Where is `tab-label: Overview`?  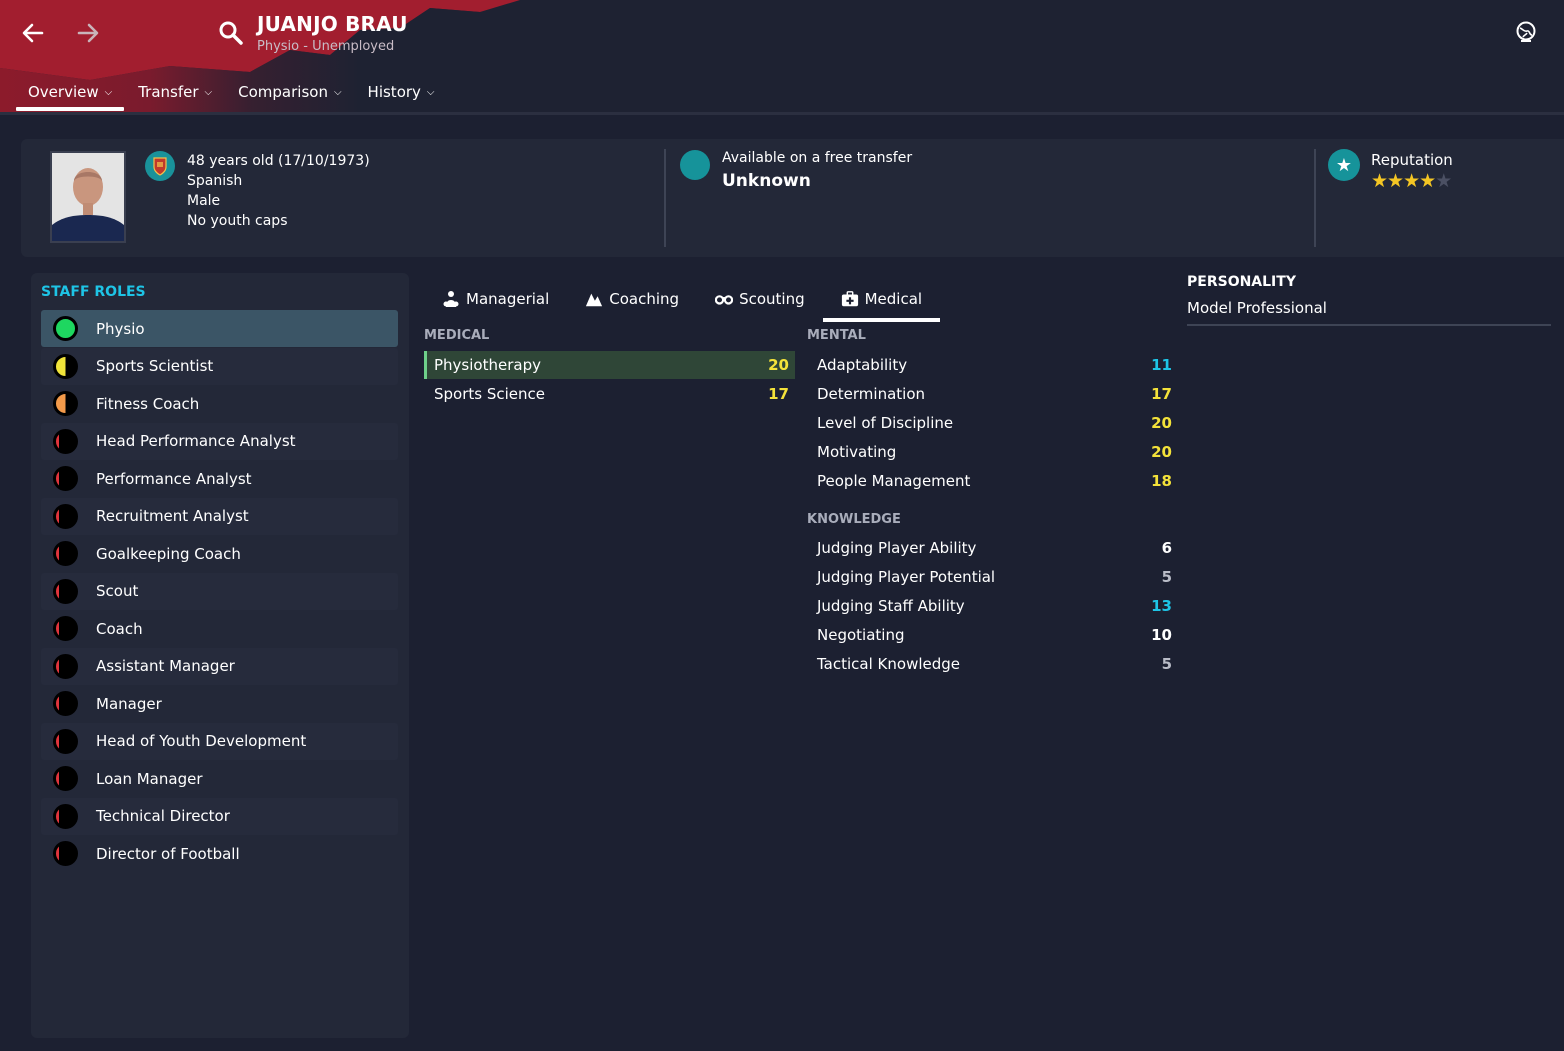
tab-label: Overview is located at coordinates (63, 92).